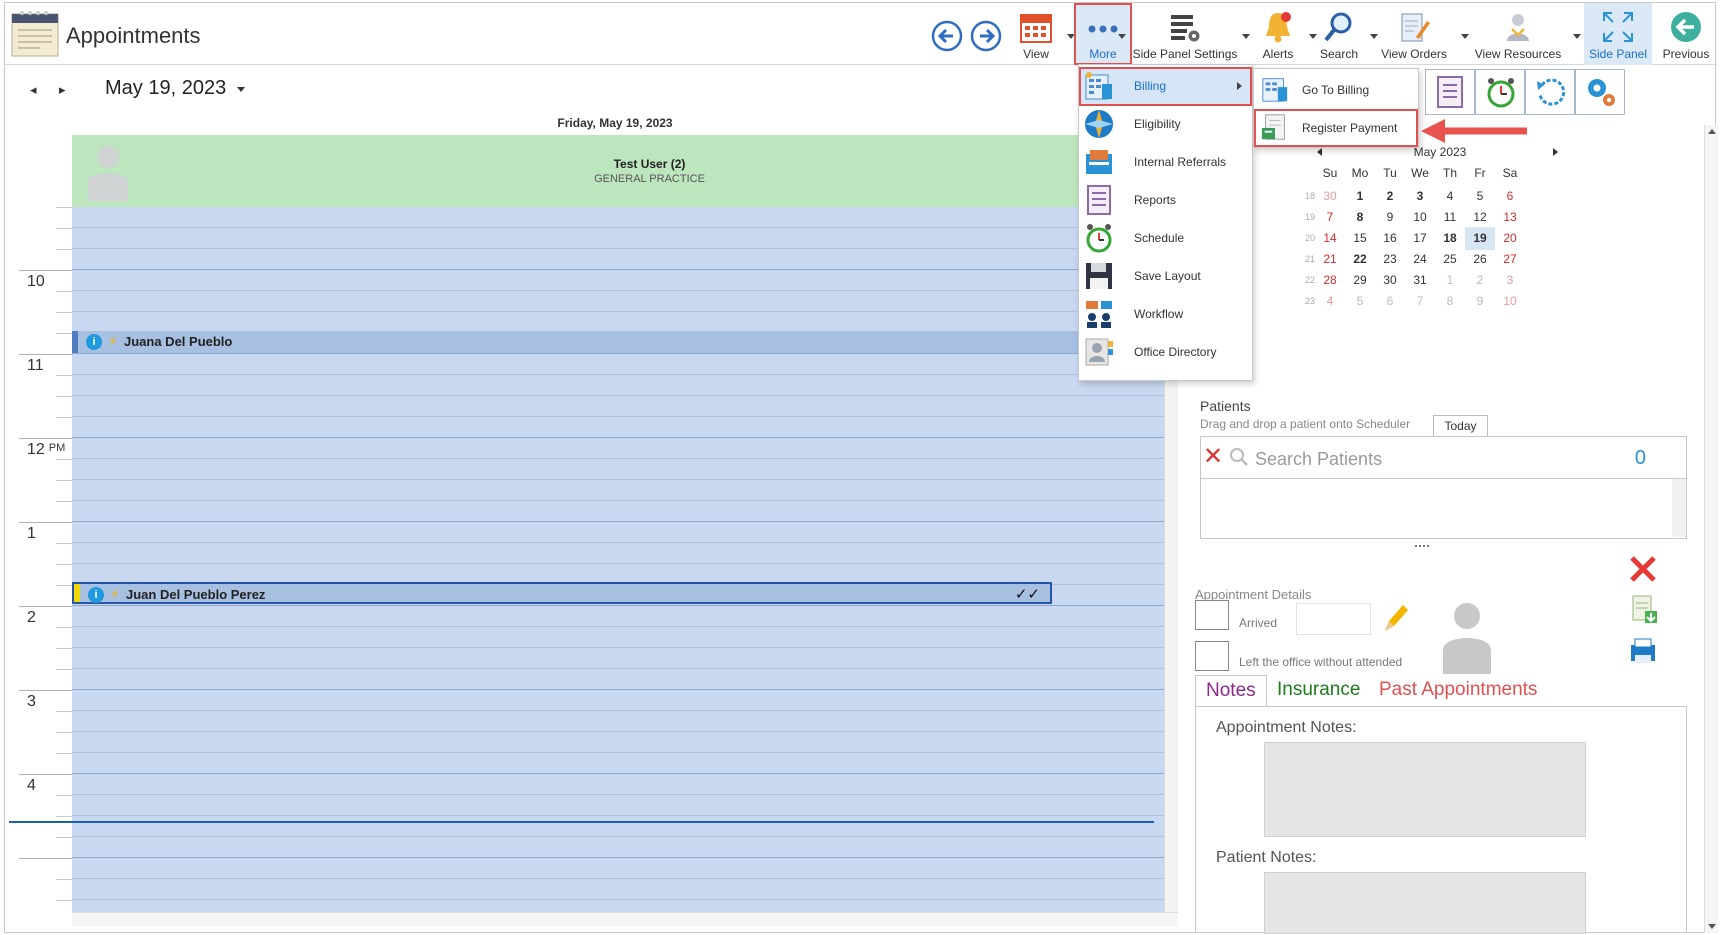 The image size is (1720, 935). I want to click on schedule-quick-button, so click(1500, 92).